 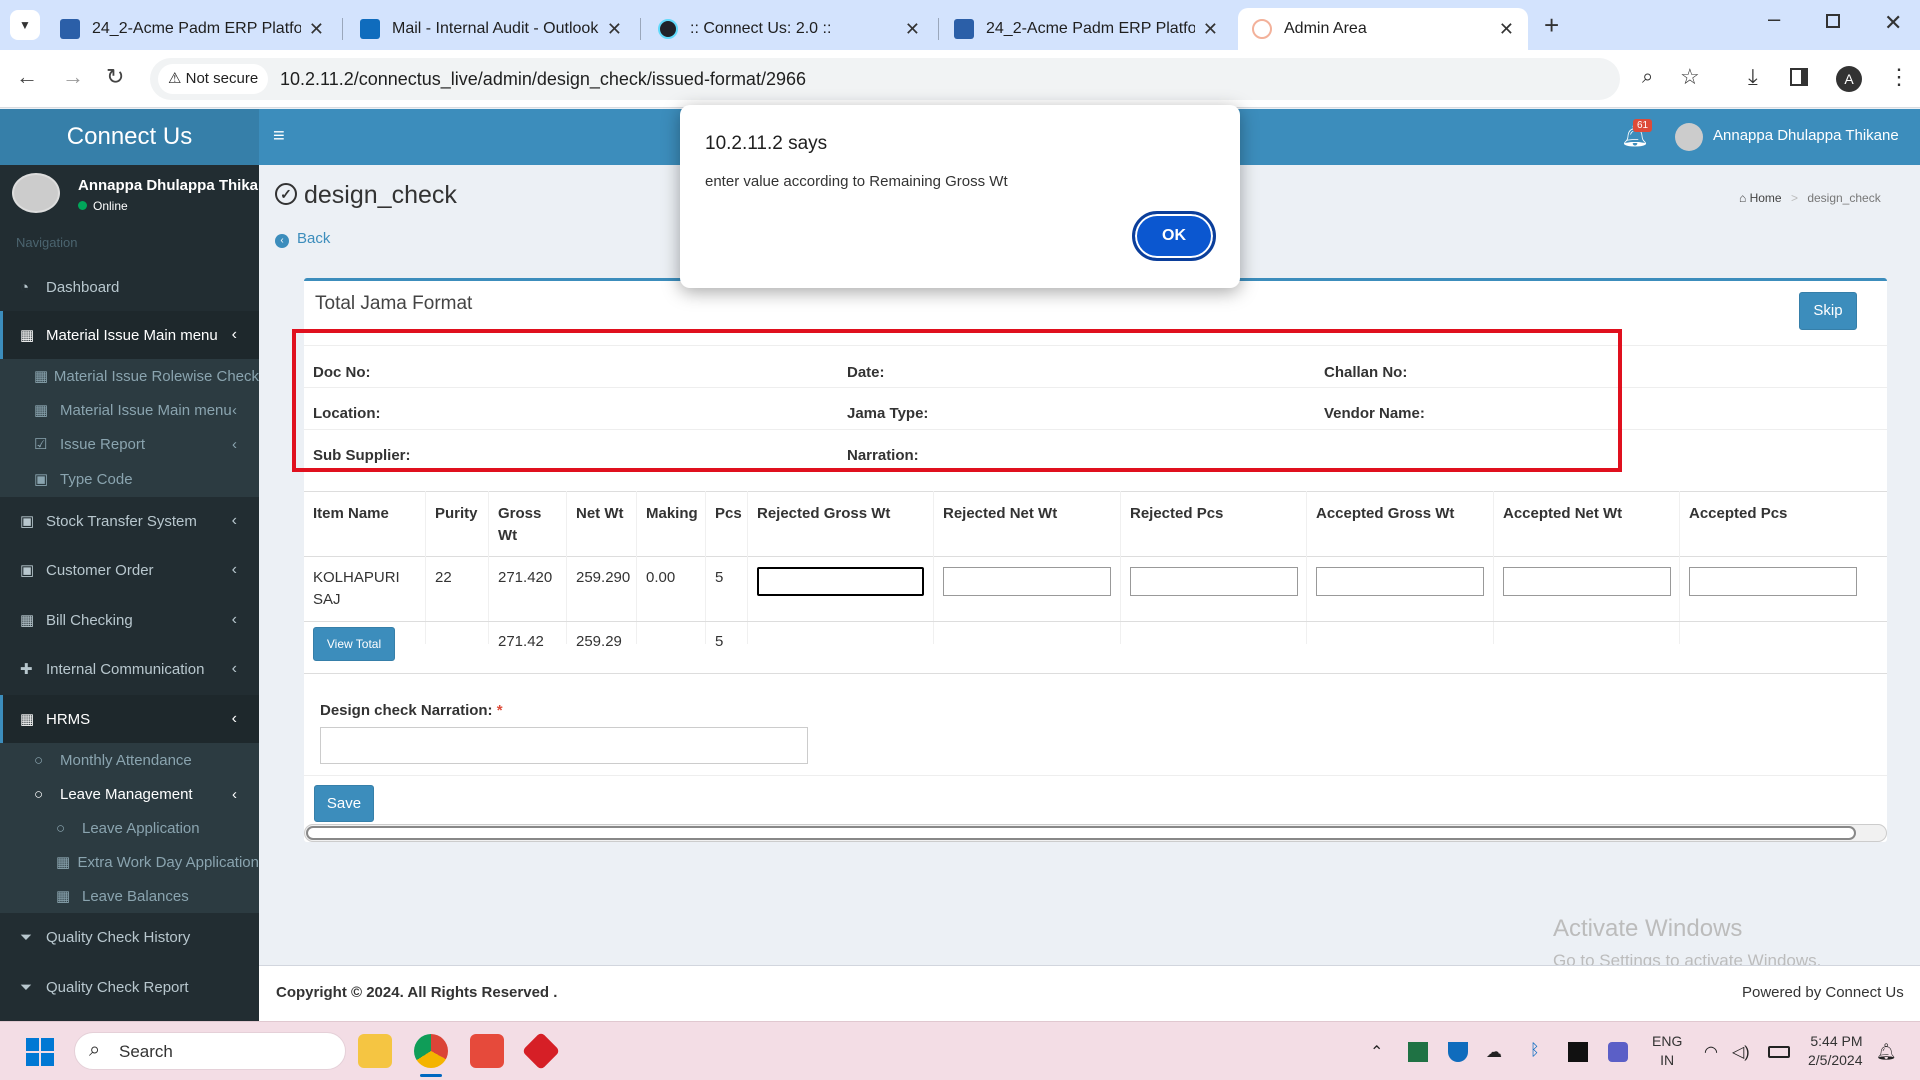 I want to click on skip-button: Skip, so click(x=1828, y=311).